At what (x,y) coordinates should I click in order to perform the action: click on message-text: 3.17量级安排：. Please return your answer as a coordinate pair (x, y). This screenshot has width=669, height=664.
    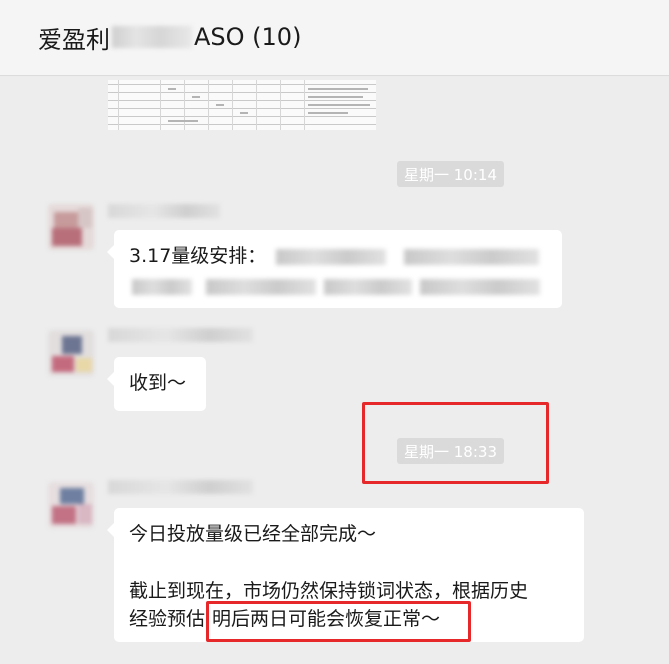
    Looking at the image, I should click on (198, 256).